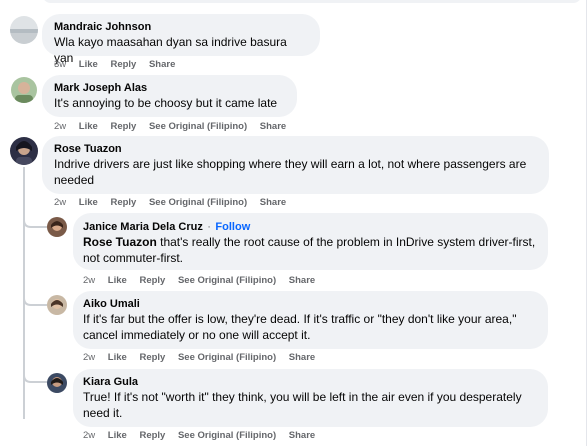  I want to click on reply-author: Janice Maria Dela Cruz, so click(143, 227).